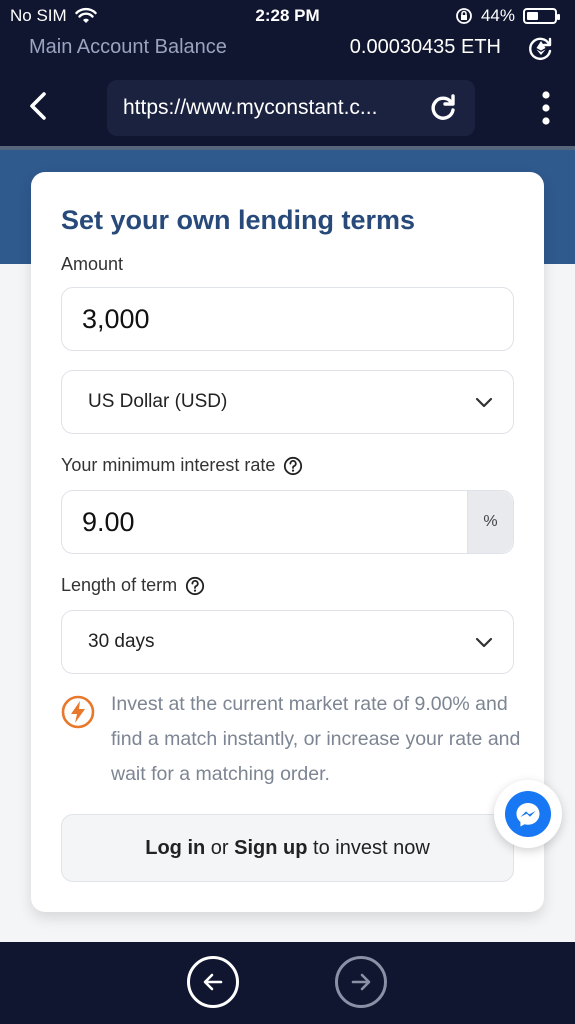 The image size is (575, 1024). Describe the element at coordinates (219, 848) in the screenshot. I see `cta-or: or` at that location.